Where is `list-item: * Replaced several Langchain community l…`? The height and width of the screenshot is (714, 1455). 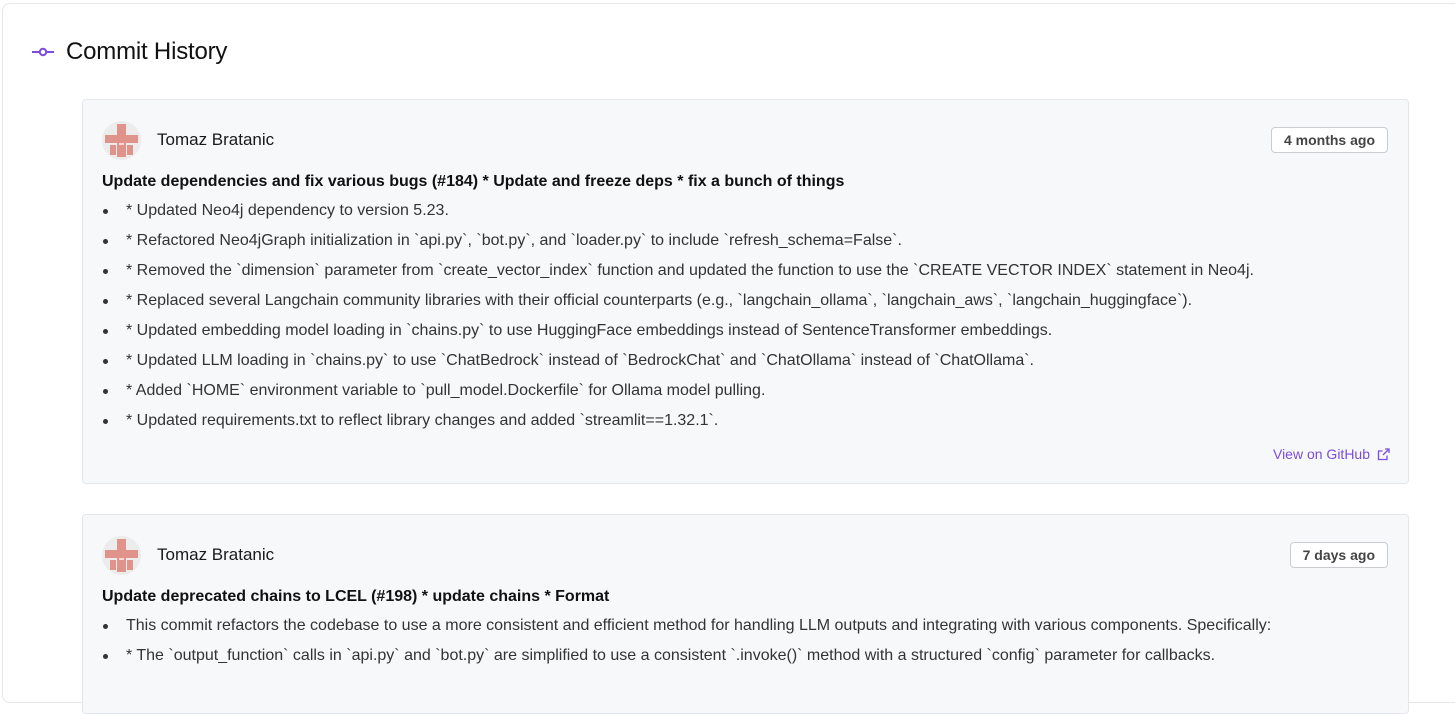
list-item: * Replaced several Langchain community l… is located at coordinates (745, 301).